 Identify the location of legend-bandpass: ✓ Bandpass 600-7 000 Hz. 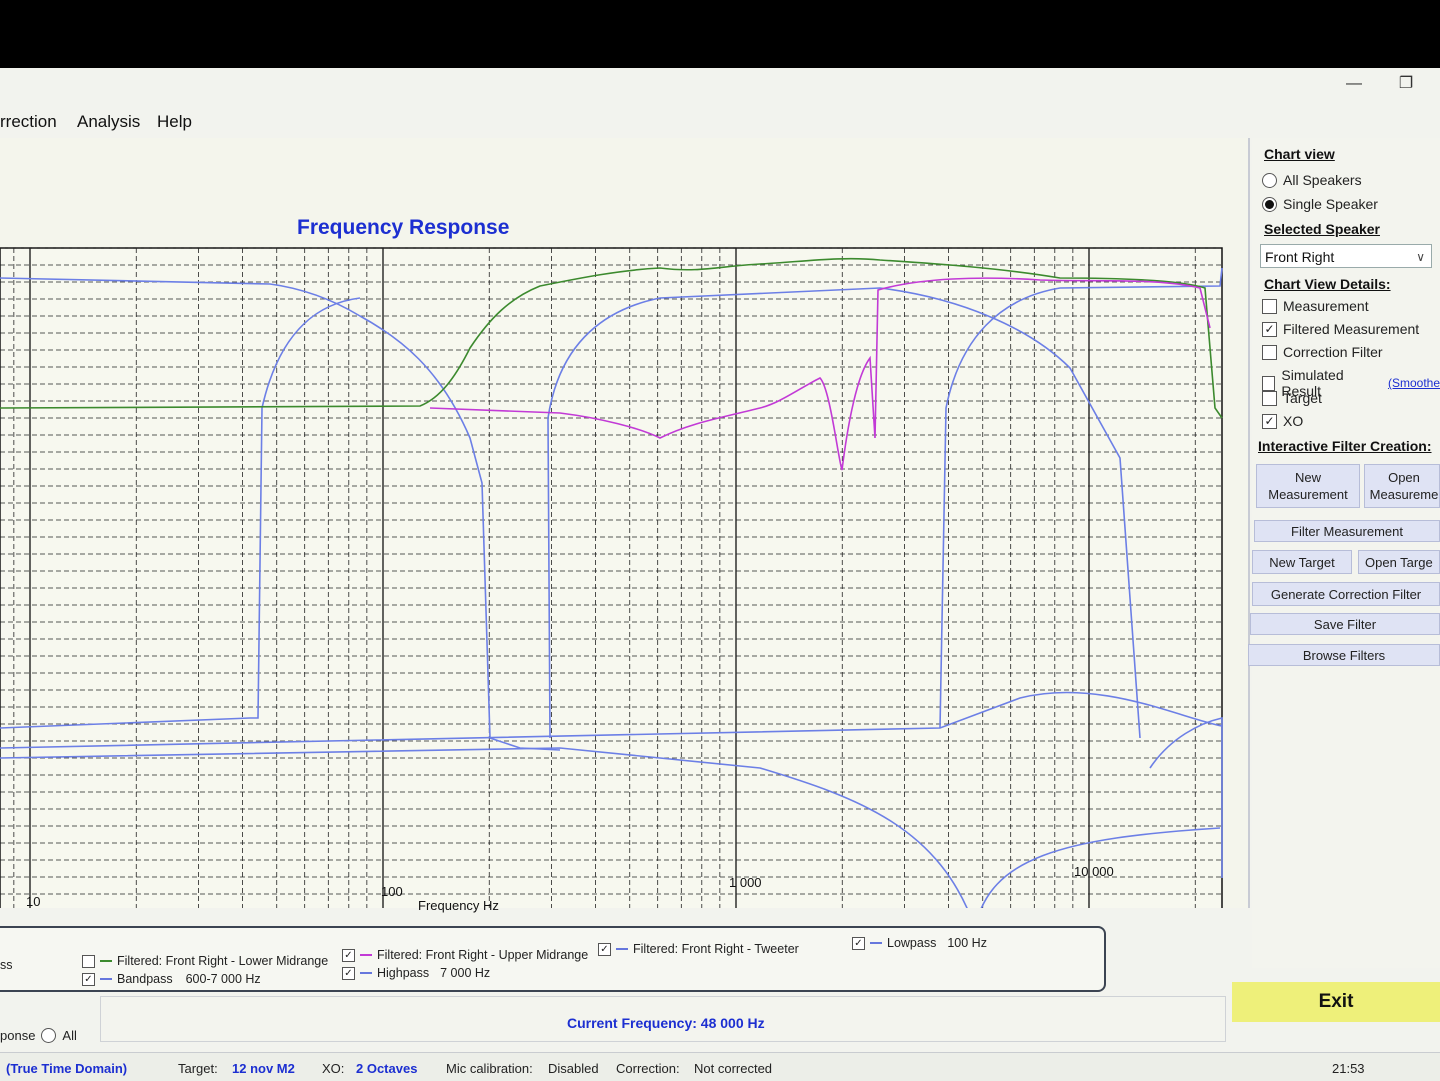
(171, 979).